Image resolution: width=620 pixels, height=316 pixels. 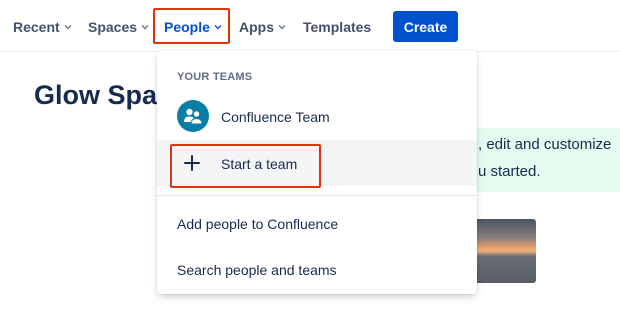 I want to click on add-people-item: Add people to Confluence, so click(x=257, y=224).